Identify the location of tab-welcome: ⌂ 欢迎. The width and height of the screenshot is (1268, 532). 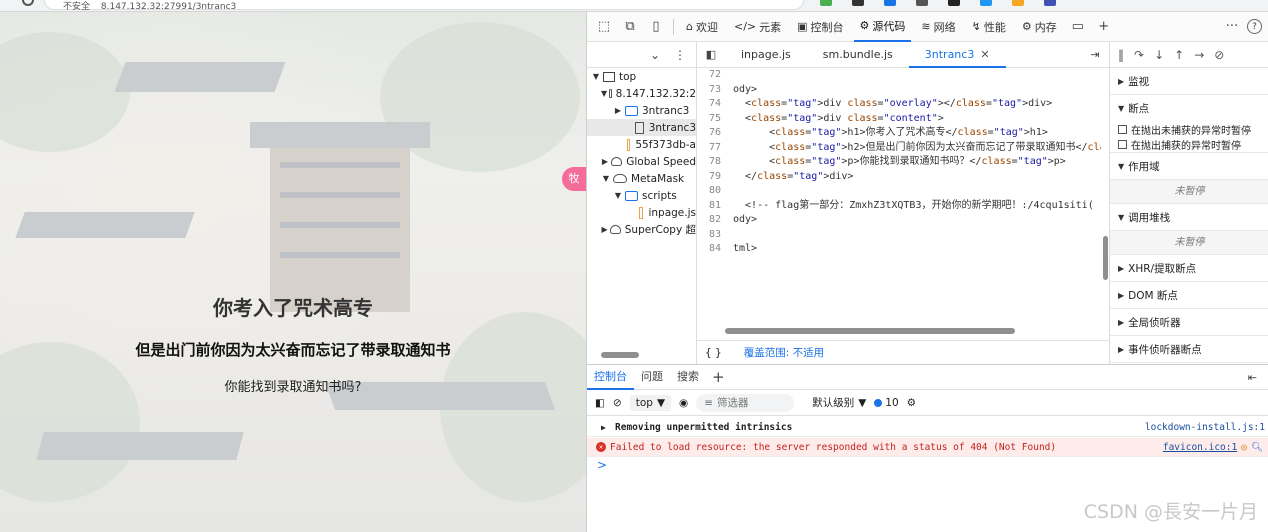
(702, 27).